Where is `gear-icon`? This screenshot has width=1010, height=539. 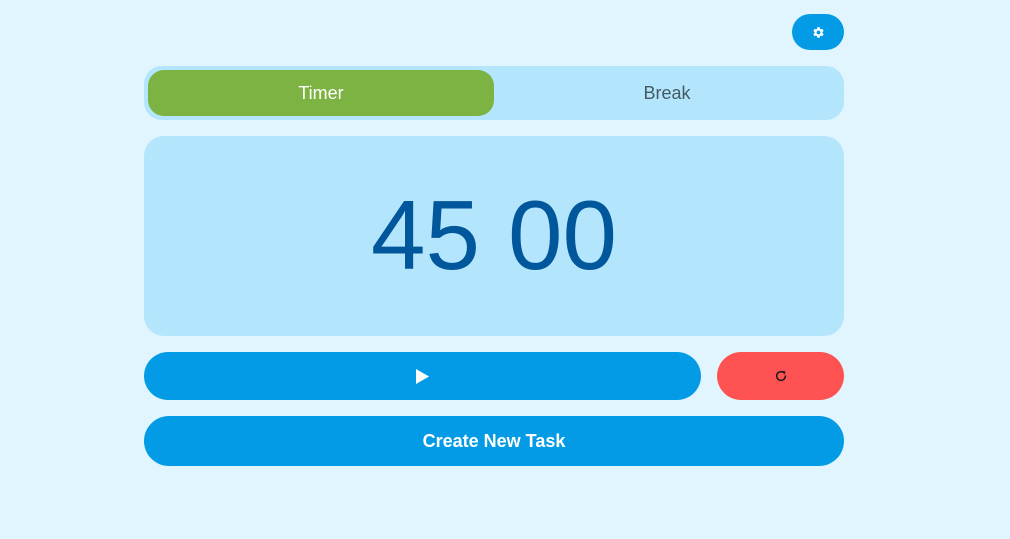 gear-icon is located at coordinates (818, 32).